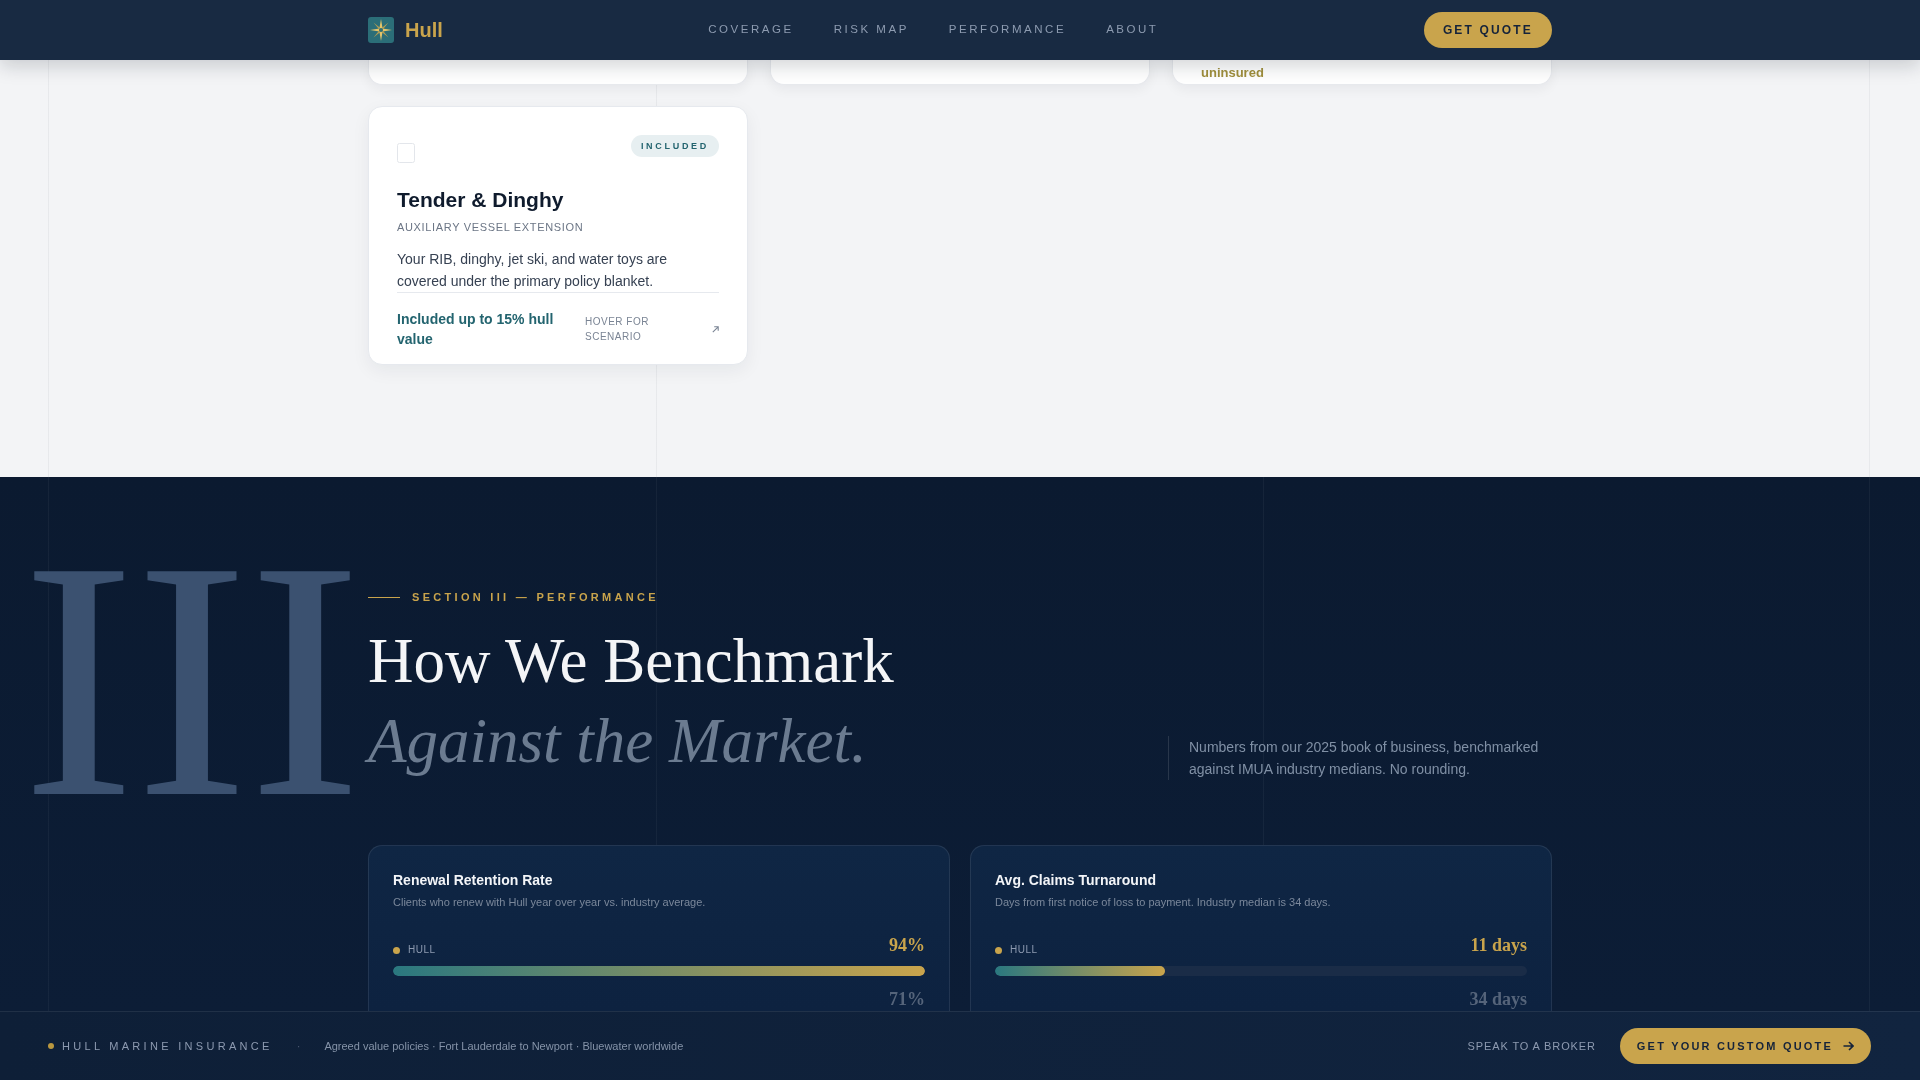 The height and width of the screenshot is (1080, 1920). What do you see at coordinates (405, 30) in the screenshot?
I see `brand-logo-link: Hull` at bounding box center [405, 30].